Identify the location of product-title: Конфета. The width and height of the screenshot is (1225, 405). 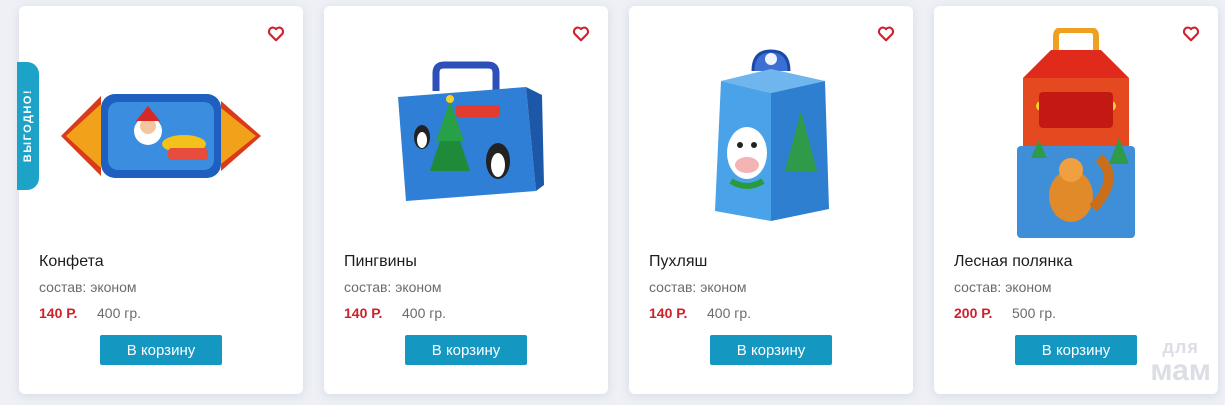
(71, 262).